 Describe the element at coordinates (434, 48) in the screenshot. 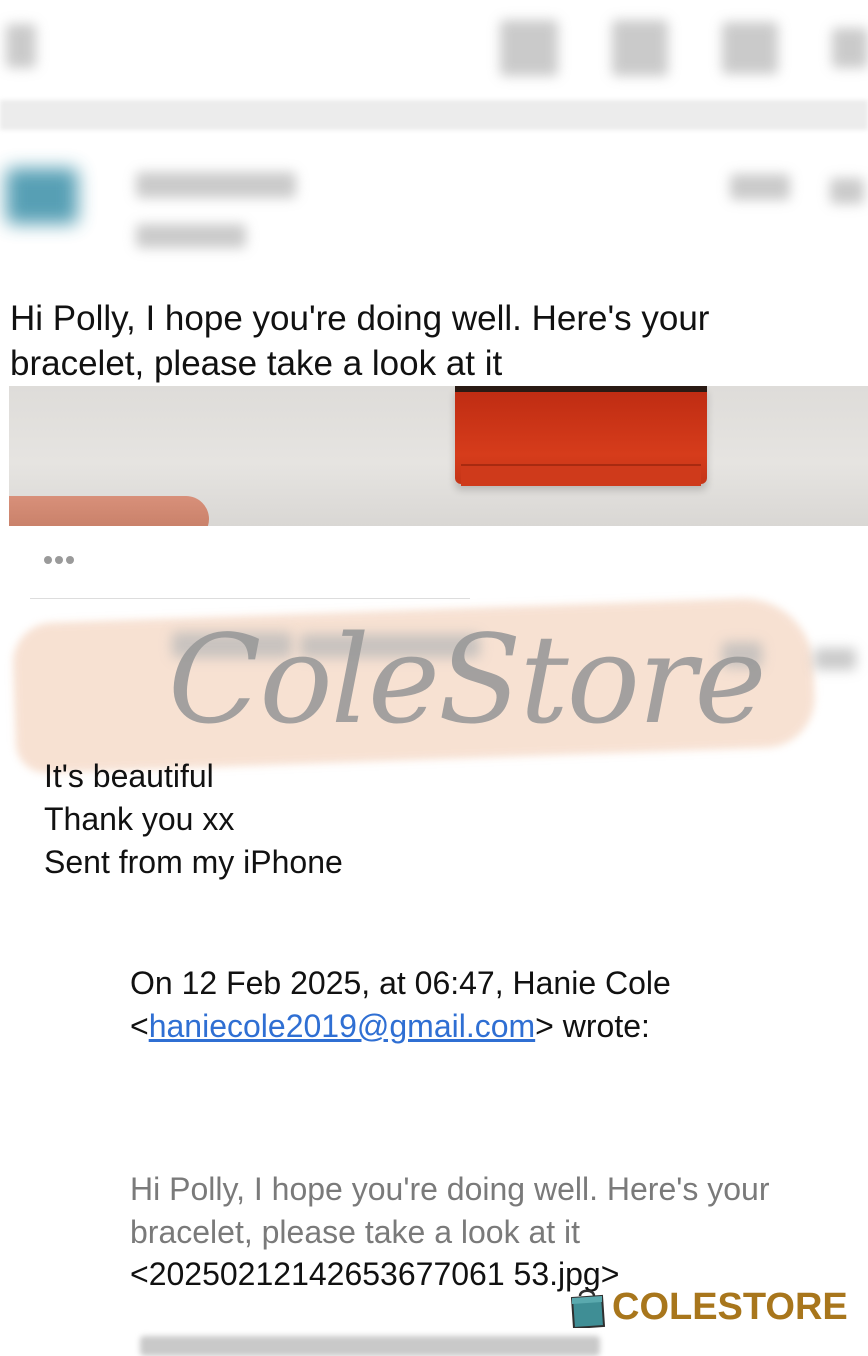

I see `toolbar` at that location.